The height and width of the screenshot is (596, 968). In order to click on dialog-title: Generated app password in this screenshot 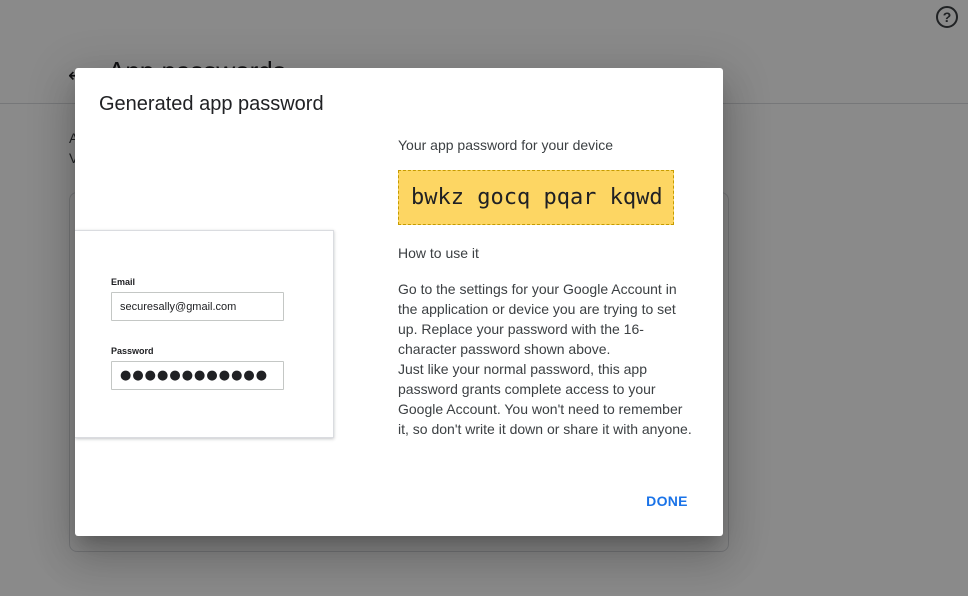, I will do `click(211, 104)`.